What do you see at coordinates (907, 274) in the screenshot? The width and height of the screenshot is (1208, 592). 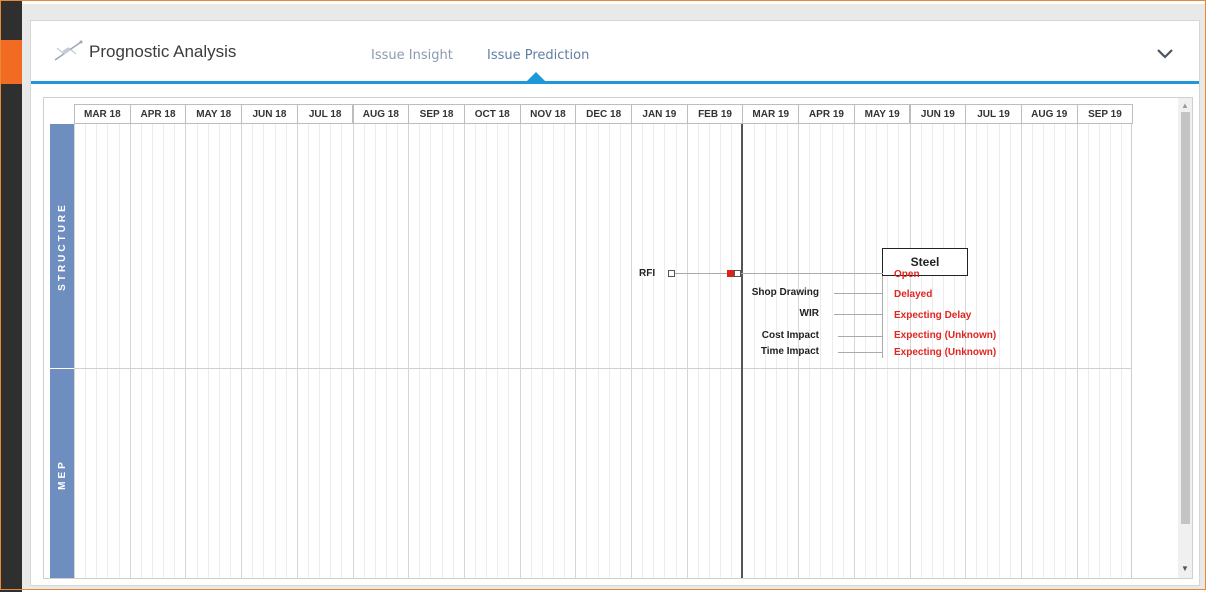 I see `status-open: Open` at bounding box center [907, 274].